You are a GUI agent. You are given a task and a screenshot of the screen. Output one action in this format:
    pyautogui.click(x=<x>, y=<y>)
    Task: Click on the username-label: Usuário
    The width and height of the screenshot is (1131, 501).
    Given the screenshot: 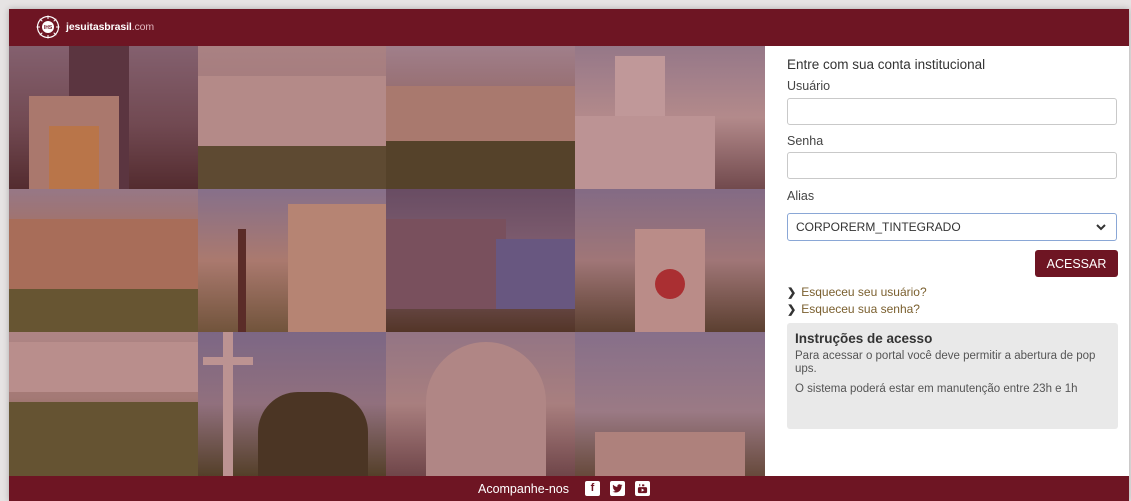 What is the action you would take?
    pyautogui.click(x=809, y=86)
    